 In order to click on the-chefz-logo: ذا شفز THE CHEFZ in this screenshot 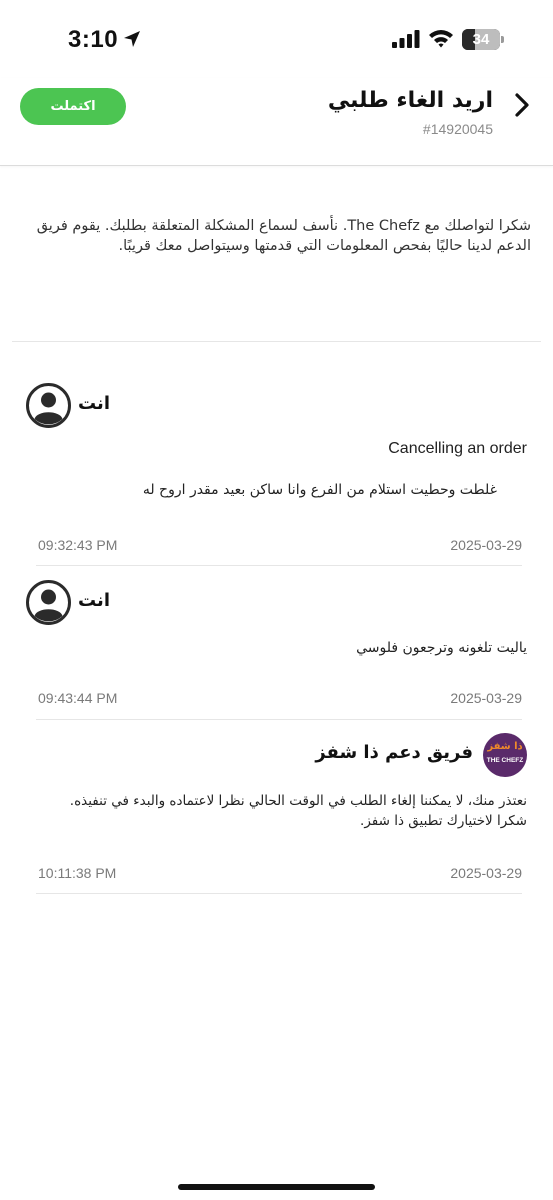, I will do `click(505, 755)`.